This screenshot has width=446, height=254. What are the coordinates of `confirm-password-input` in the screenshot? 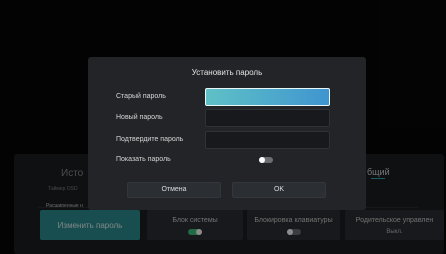 It's located at (267, 140).